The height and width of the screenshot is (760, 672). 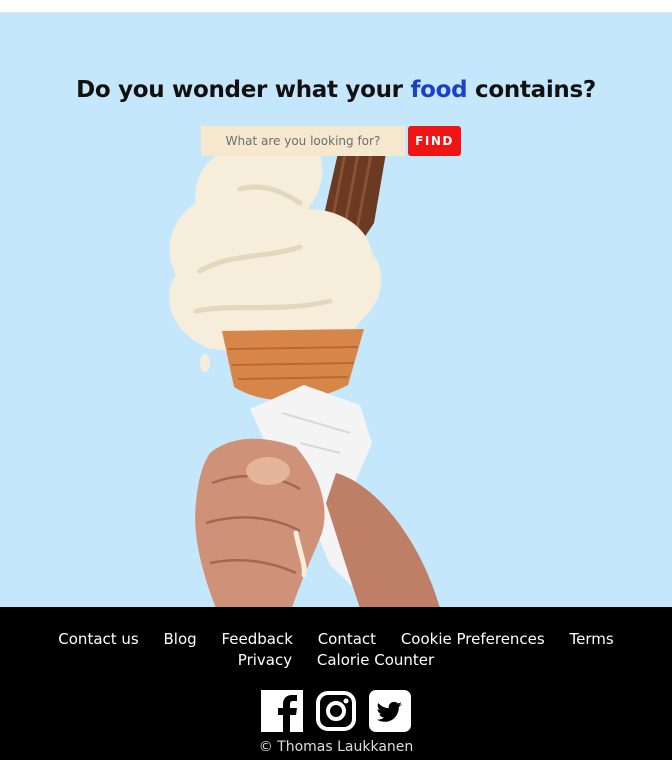 What do you see at coordinates (282, 711) in the screenshot?
I see `facebook-icon` at bounding box center [282, 711].